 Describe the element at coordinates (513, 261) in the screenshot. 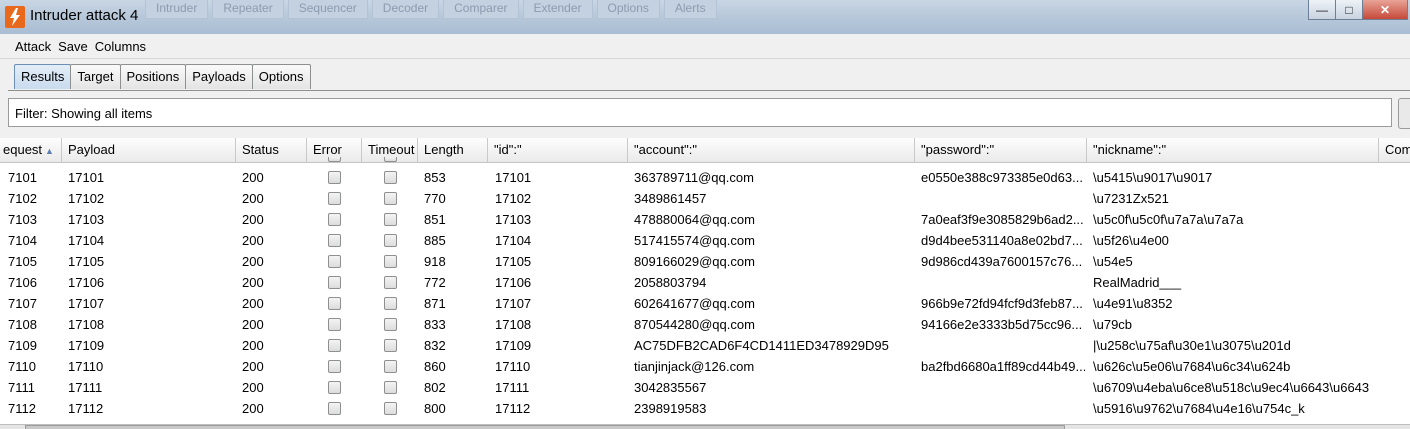

I see `cell-id: 17105` at that location.